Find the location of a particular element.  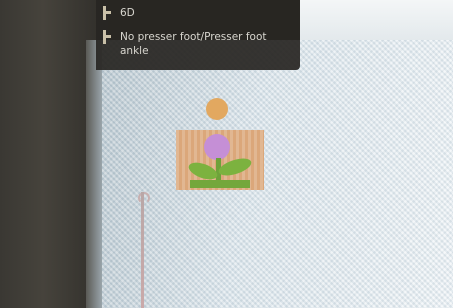

sun-shape is located at coordinates (217, 109).